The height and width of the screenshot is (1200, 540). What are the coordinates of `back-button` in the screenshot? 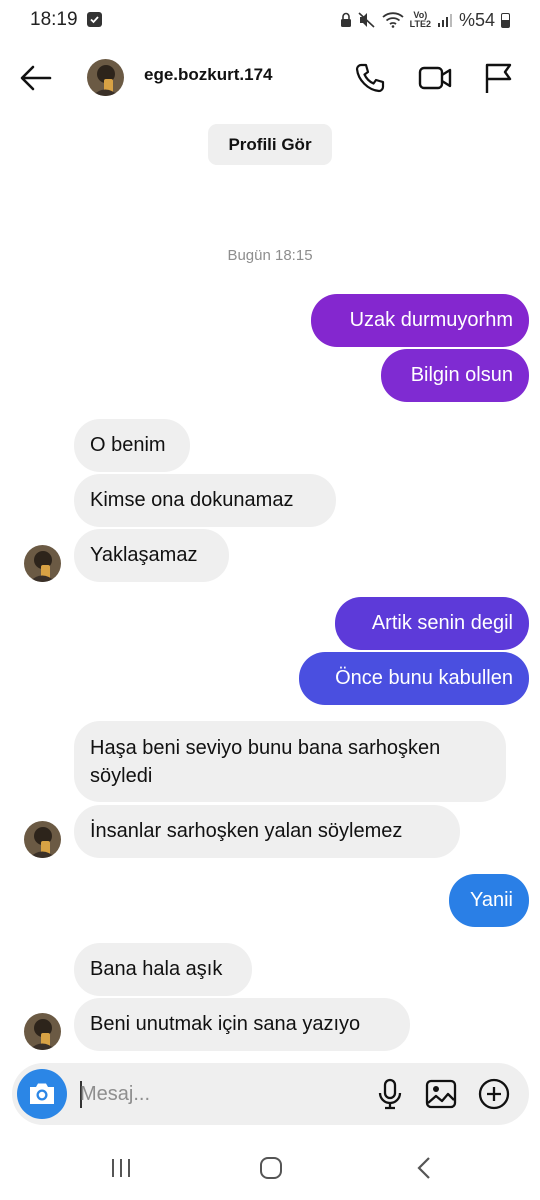 It's located at (36, 78).